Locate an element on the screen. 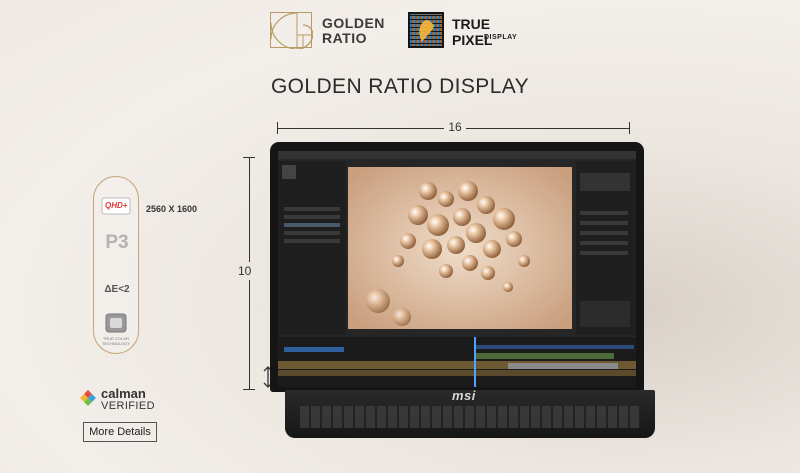 Image resolution: width=800 pixels, height=473 pixels. true-color-line2: TECHNOLOGY is located at coordinates (115, 343).